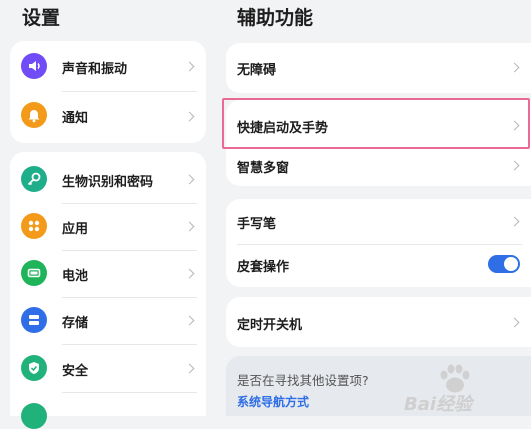 This screenshot has height=429, width=531. I want to click on apps-icon, so click(34, 226).